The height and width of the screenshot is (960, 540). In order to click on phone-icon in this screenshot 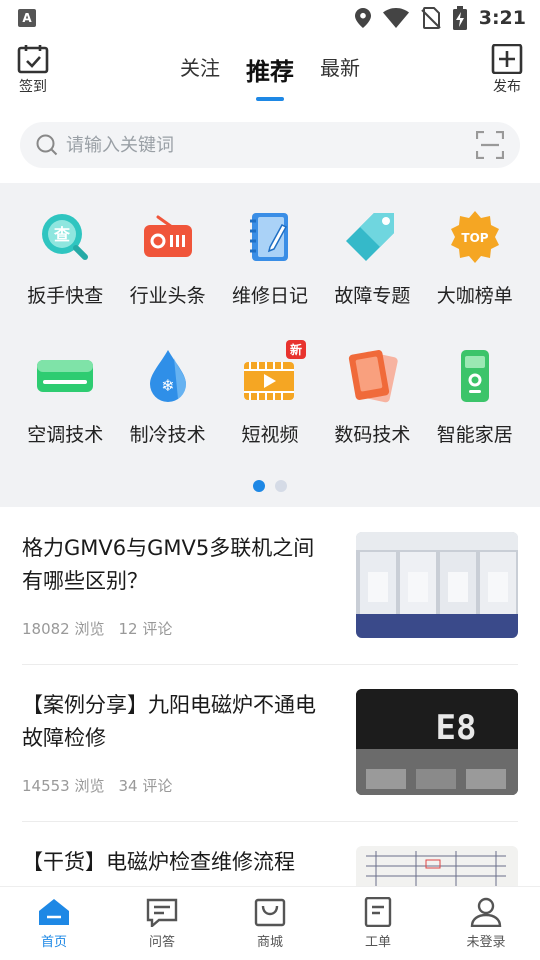, I will do `click(372, 376)`.